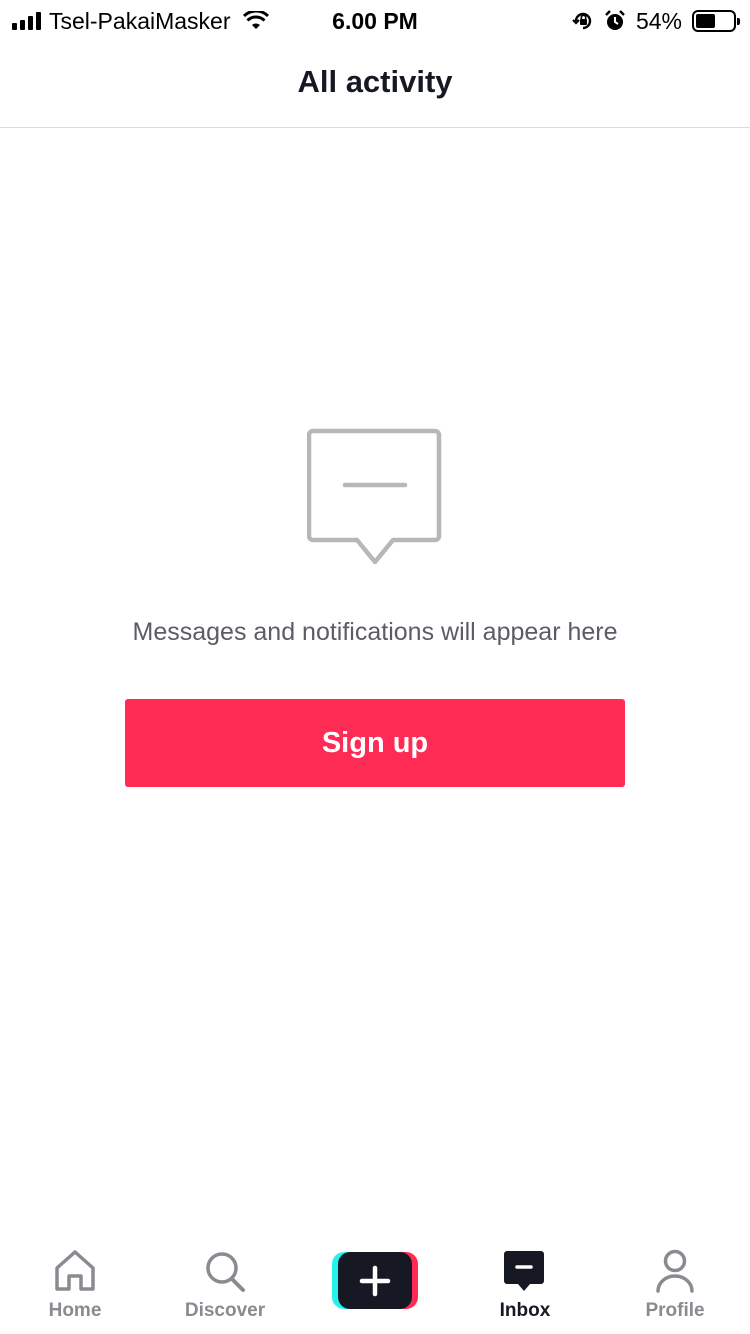  I want to click on plus-icon, so click(375, 1281).